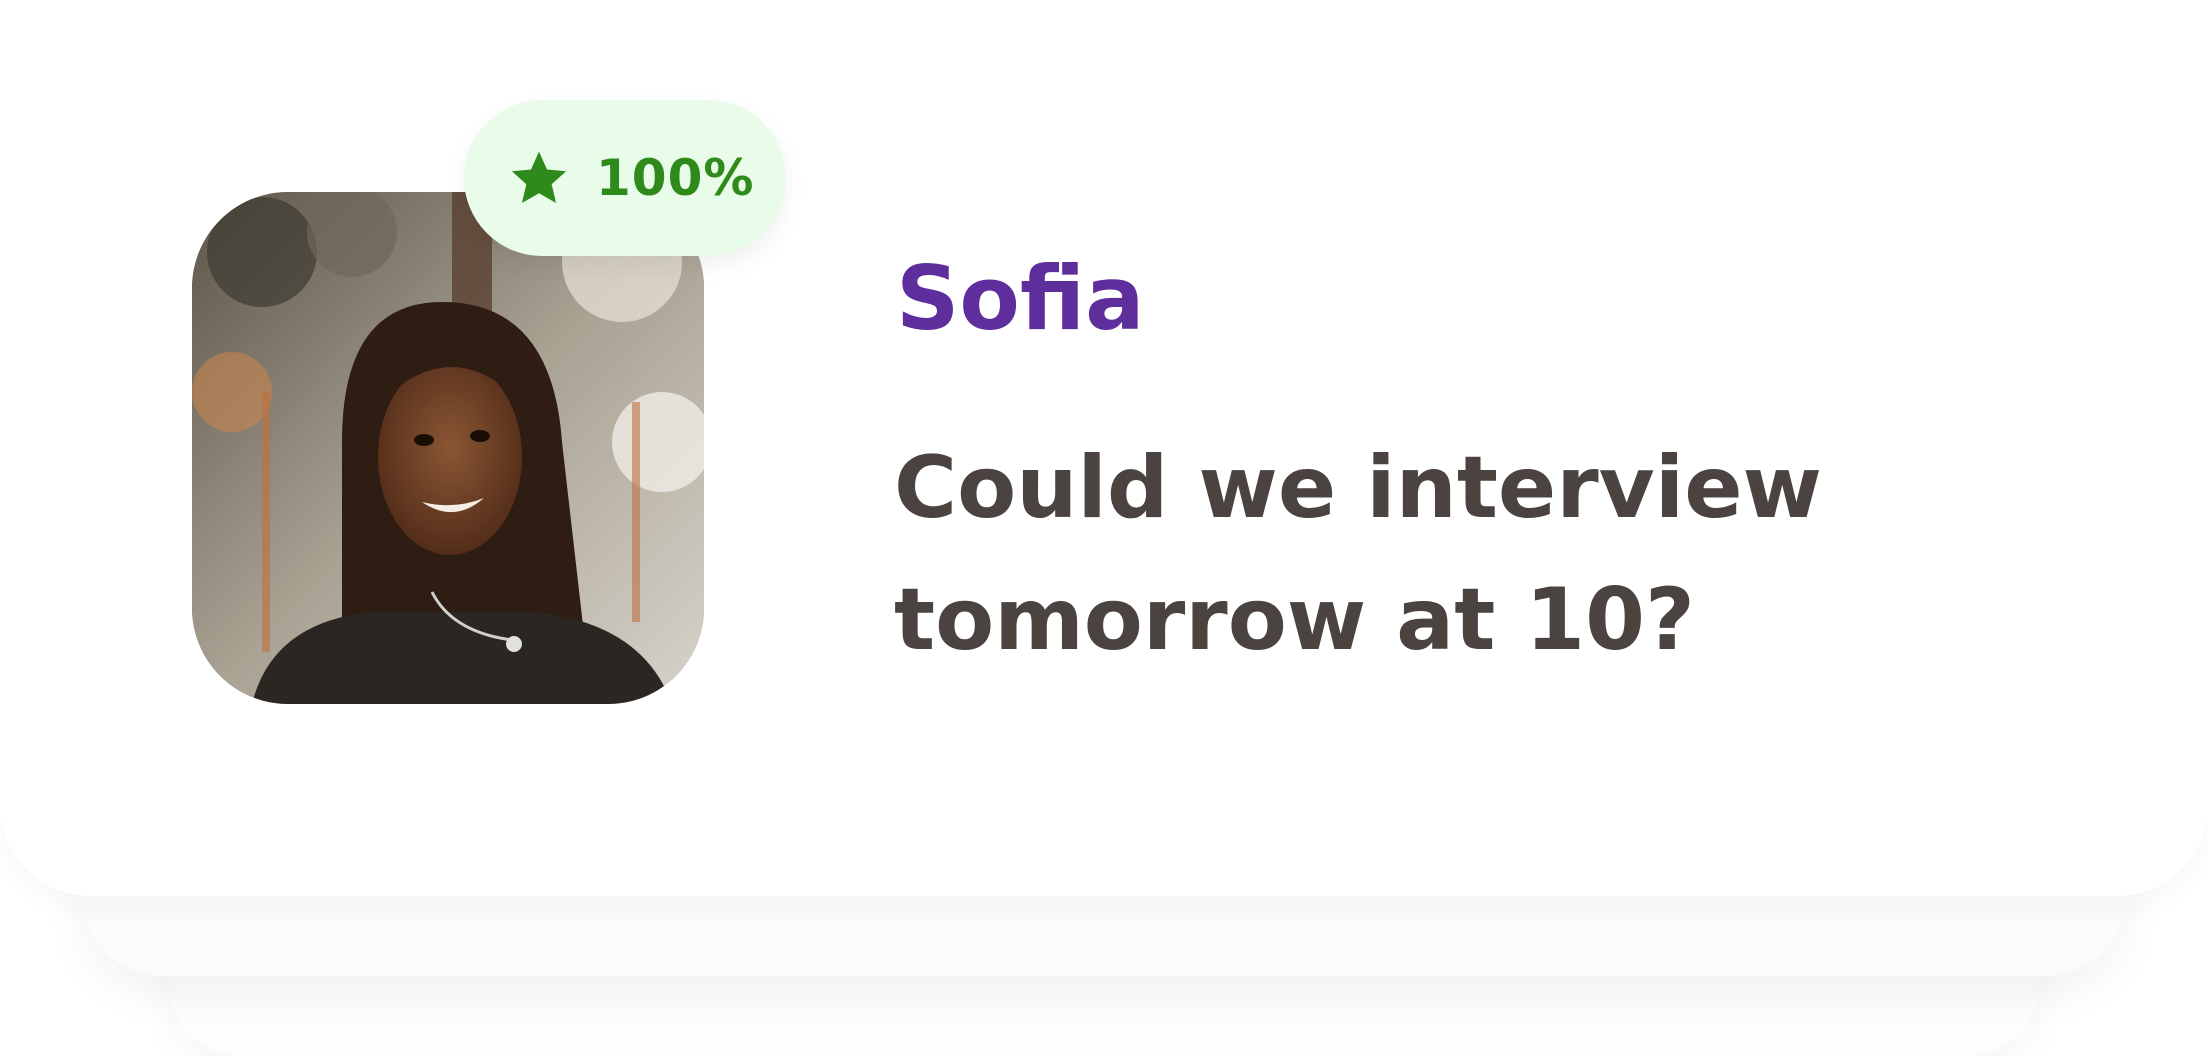 Image resolution: width=2208 pixels, height=1056 pixels. Describe the element at coordinates (1358, 488) in the screenshot. I see `message-line: Could we interview` at that location.